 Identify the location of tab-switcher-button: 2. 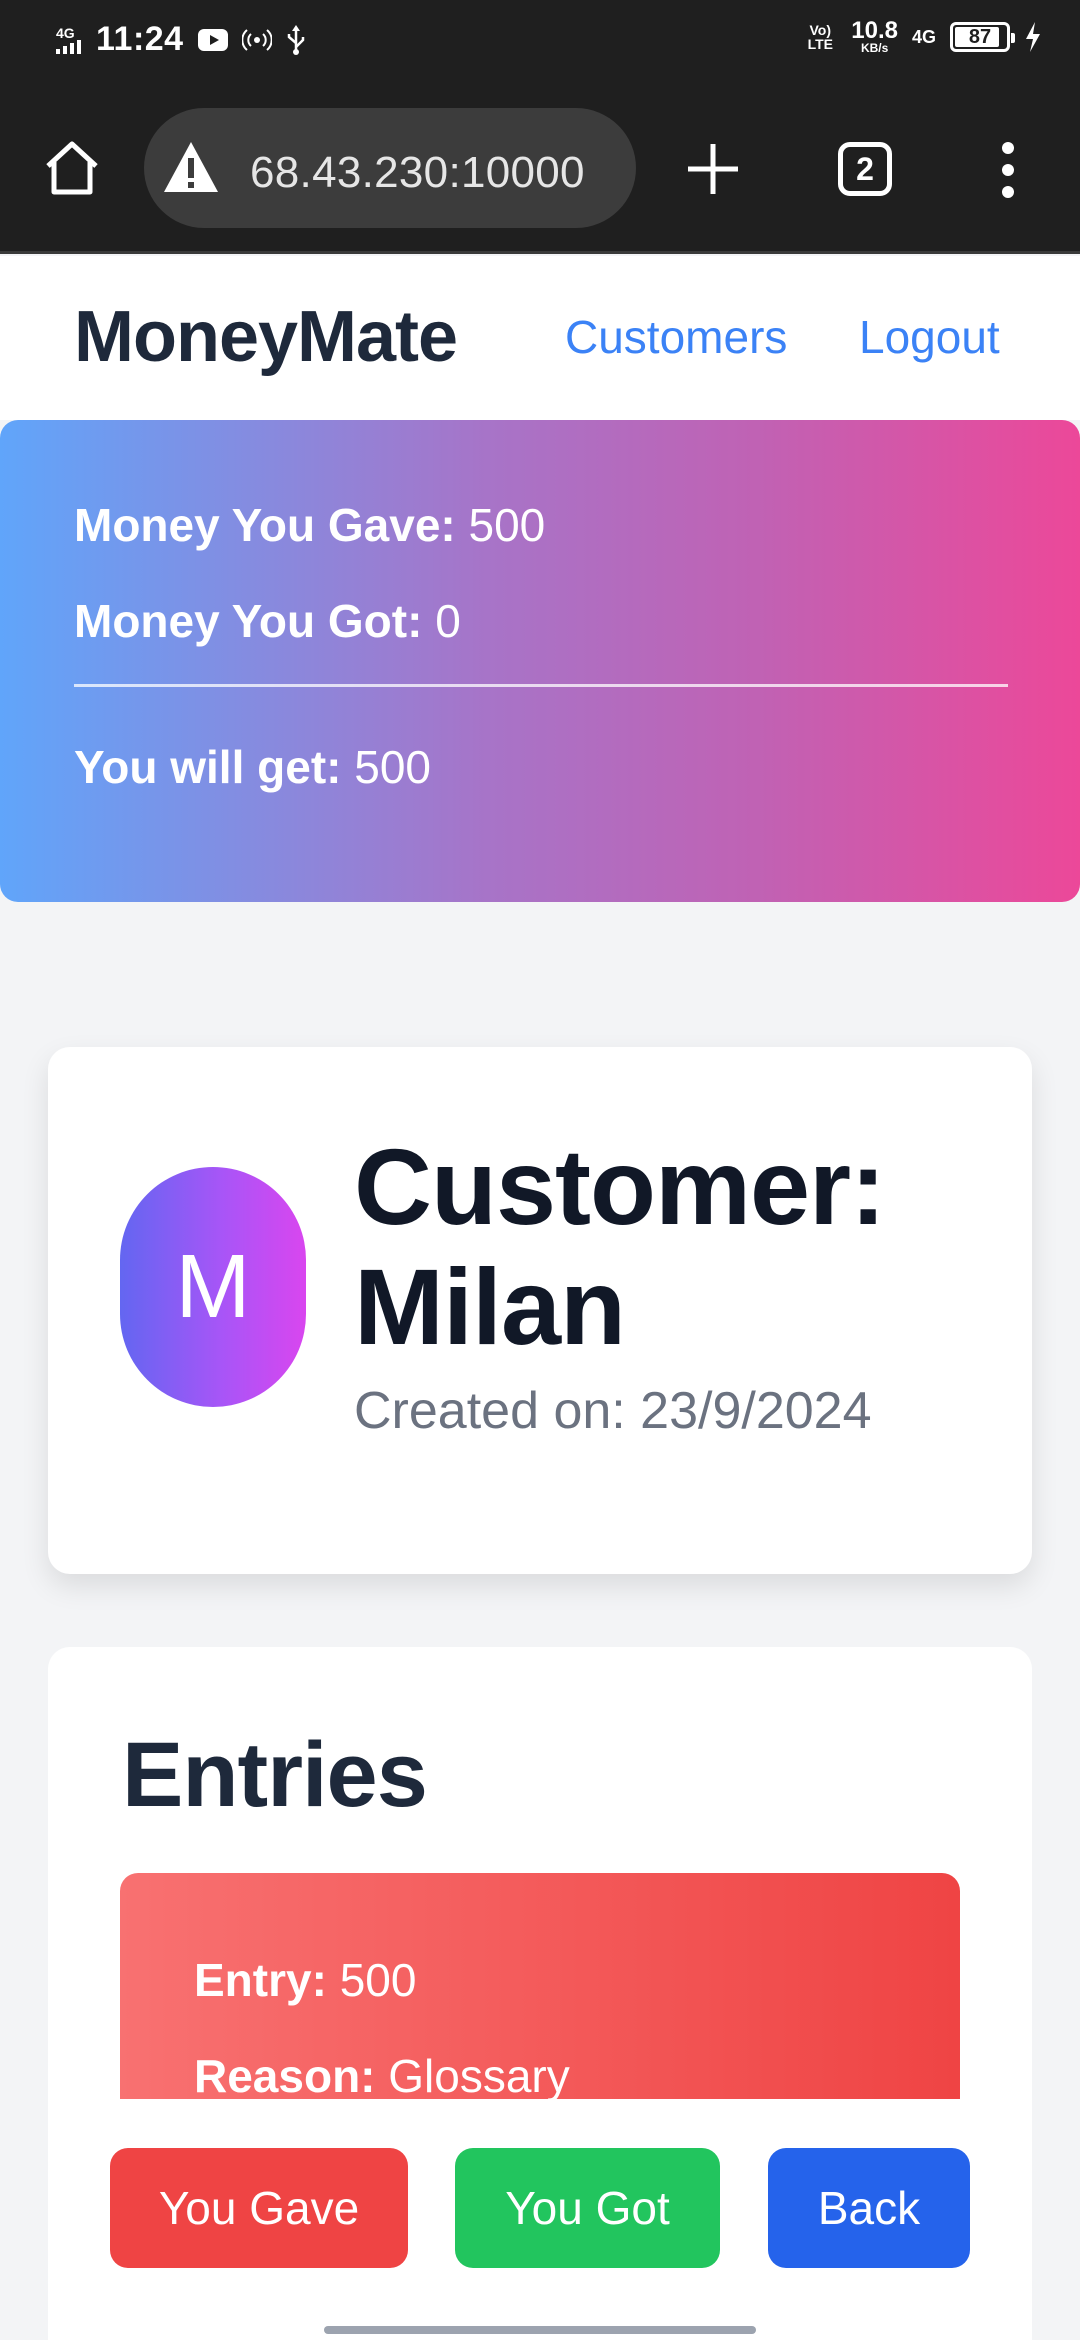
(865, 169).